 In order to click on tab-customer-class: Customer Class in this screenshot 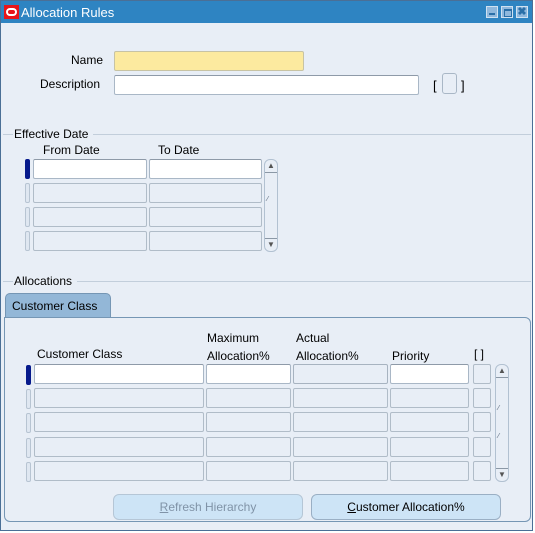, I will do `click(58, 305)`.